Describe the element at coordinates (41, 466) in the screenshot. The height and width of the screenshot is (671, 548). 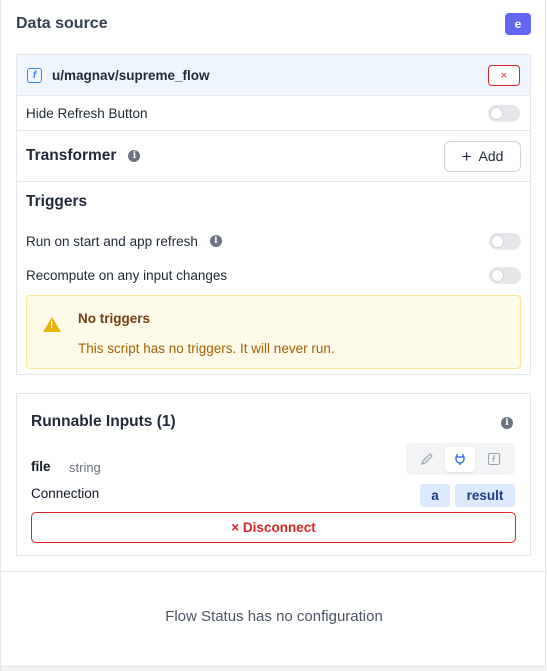
I see `input-name: file` at that location.